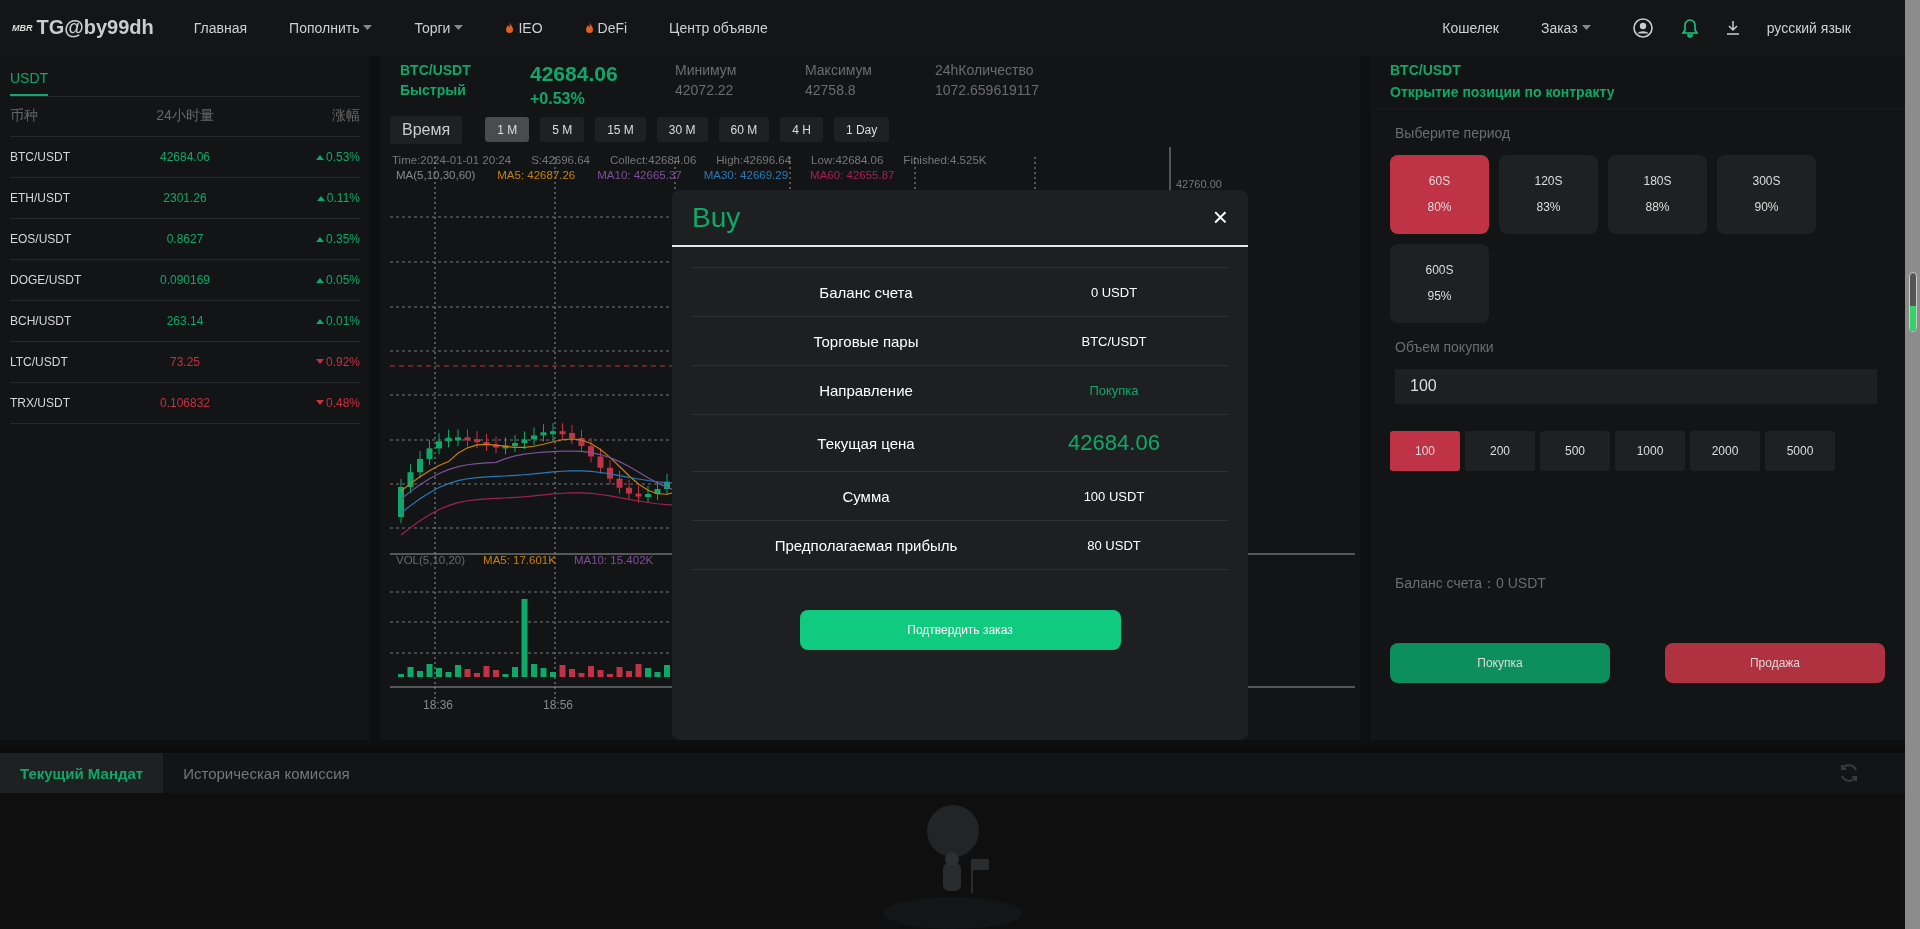 This screenshot has width=1920, height=929. I want to click on nav-link: Центр объявле, so click(718, 27).